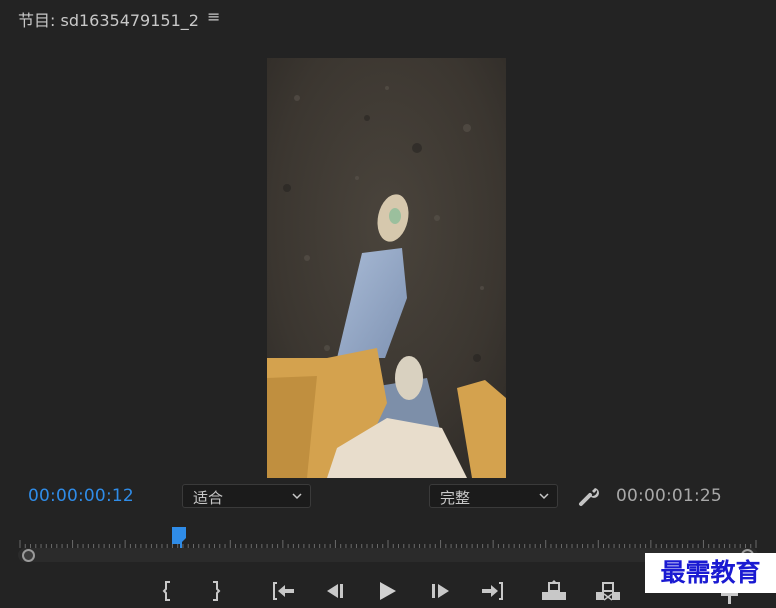 The height and width of the screenshot is (608, 776). I want to click on panel-header: 节目: sd1635479151_2 ≡, so click(388, 18).